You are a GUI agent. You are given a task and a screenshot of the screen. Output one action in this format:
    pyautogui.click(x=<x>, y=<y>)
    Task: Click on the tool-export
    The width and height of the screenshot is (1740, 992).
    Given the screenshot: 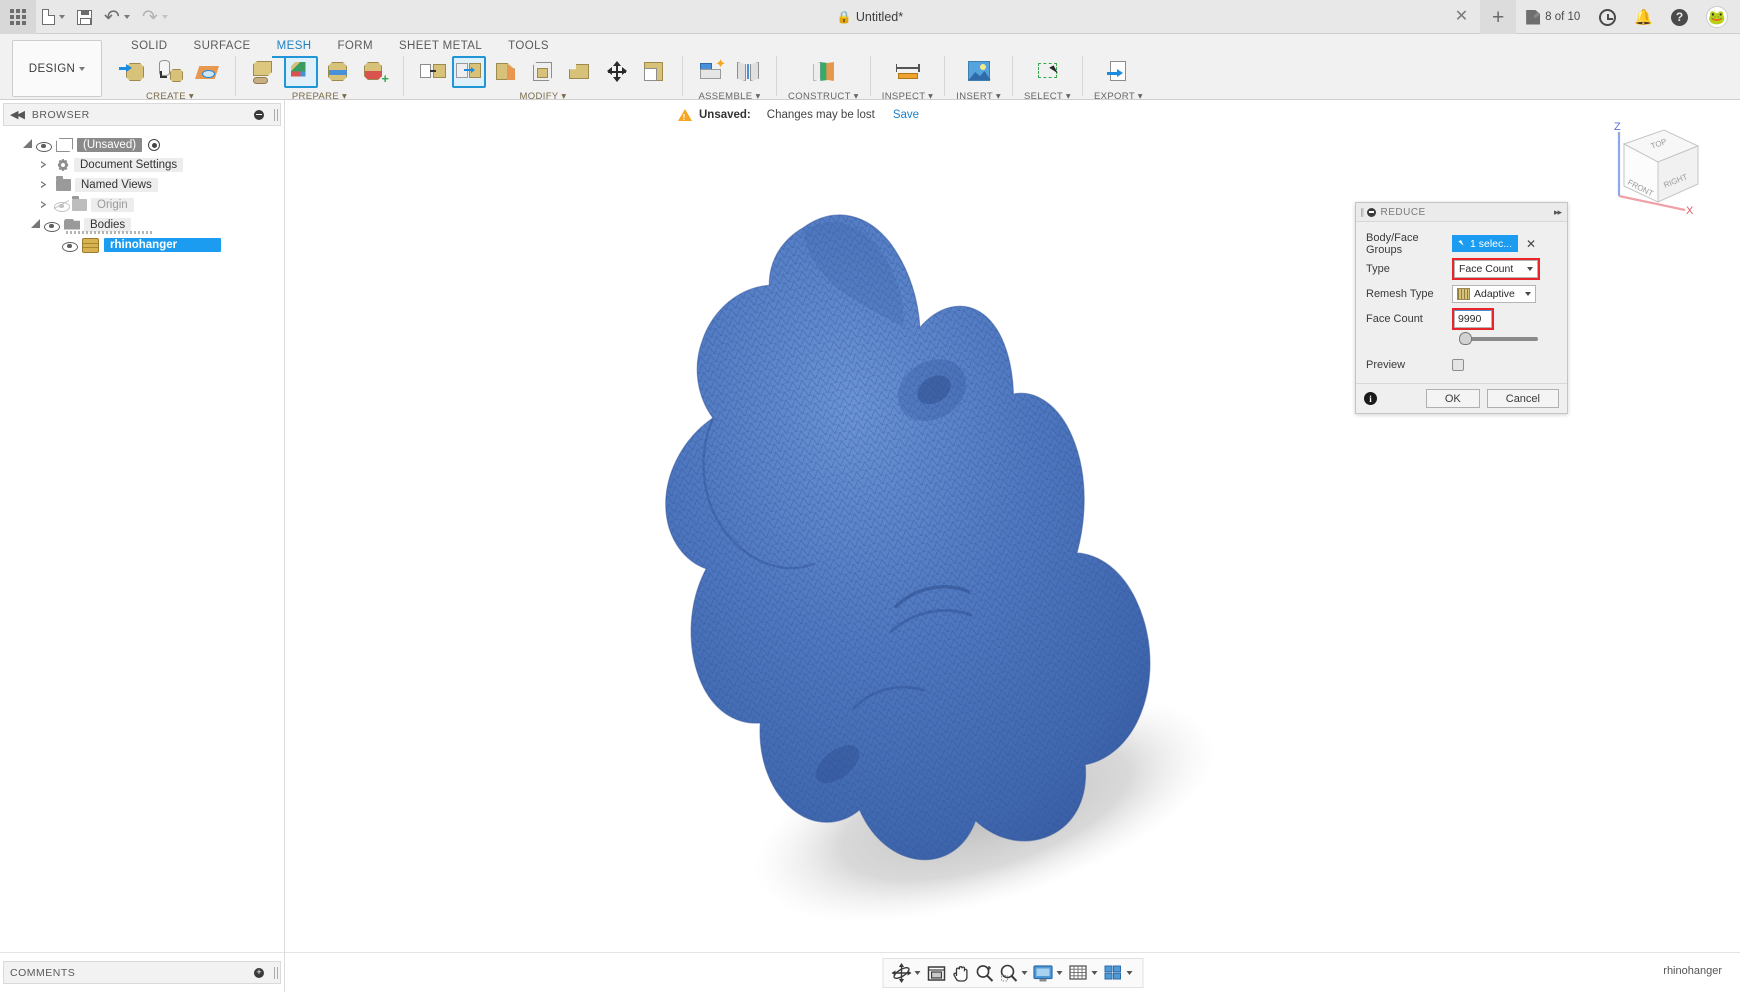 What is the action you would take?
    pyautogui.click(x=1118, y=72)
    